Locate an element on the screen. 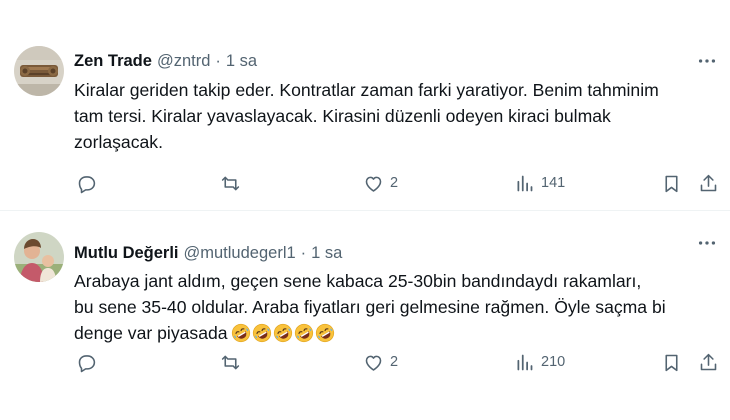 The image size is (730, 420). wooden-log-avatar-icon is located at coordinates (39, 71).